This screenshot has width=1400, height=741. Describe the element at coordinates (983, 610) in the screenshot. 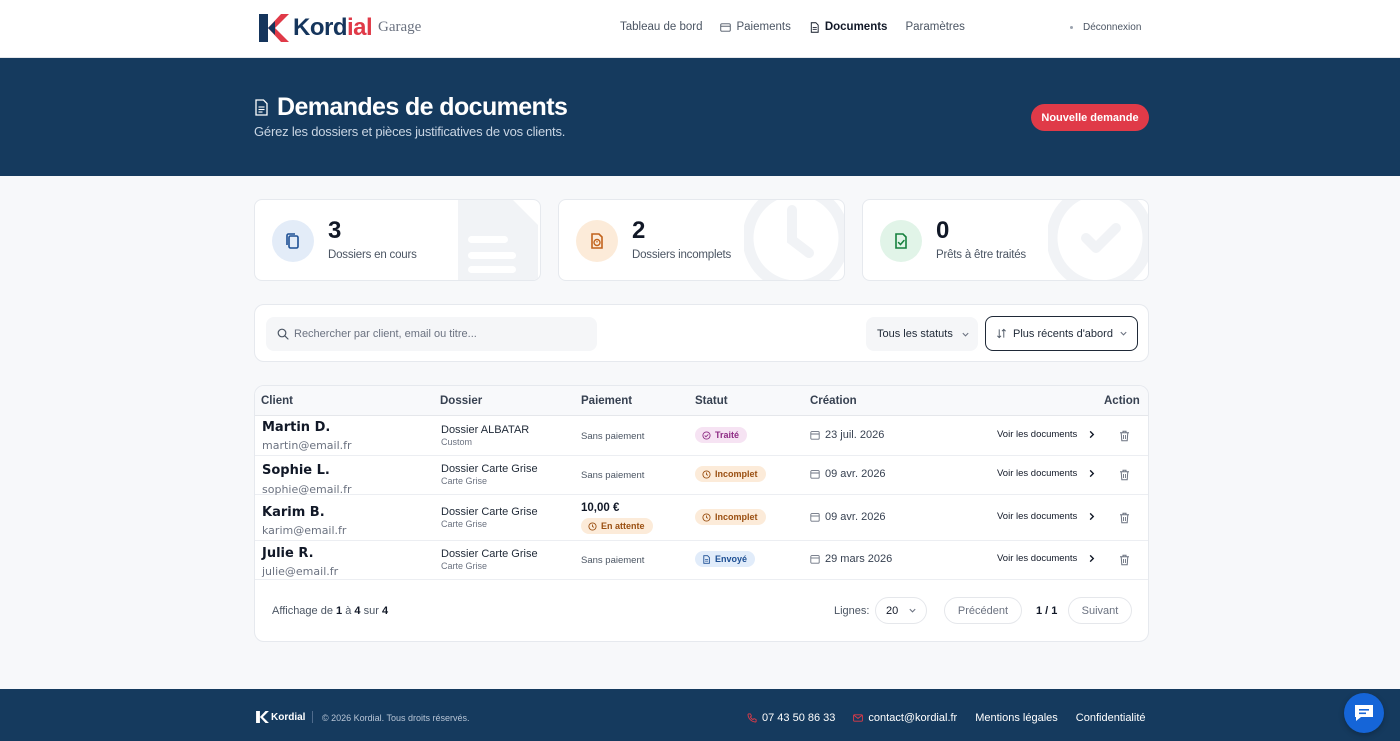

I see `previous-page-button: Précédent` at that location.